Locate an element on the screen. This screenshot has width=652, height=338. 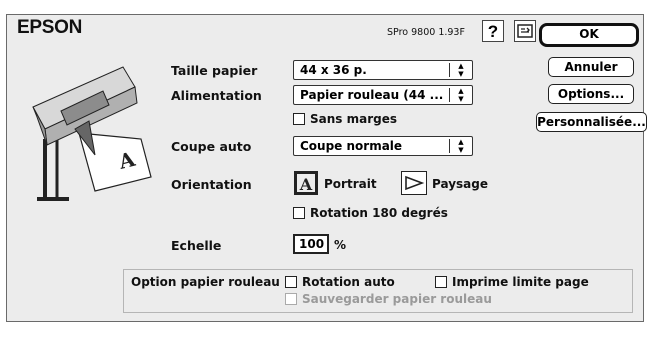
save-roll-paper-label: Sauvegarder papier rouleau is located at coordinates (397, 299).